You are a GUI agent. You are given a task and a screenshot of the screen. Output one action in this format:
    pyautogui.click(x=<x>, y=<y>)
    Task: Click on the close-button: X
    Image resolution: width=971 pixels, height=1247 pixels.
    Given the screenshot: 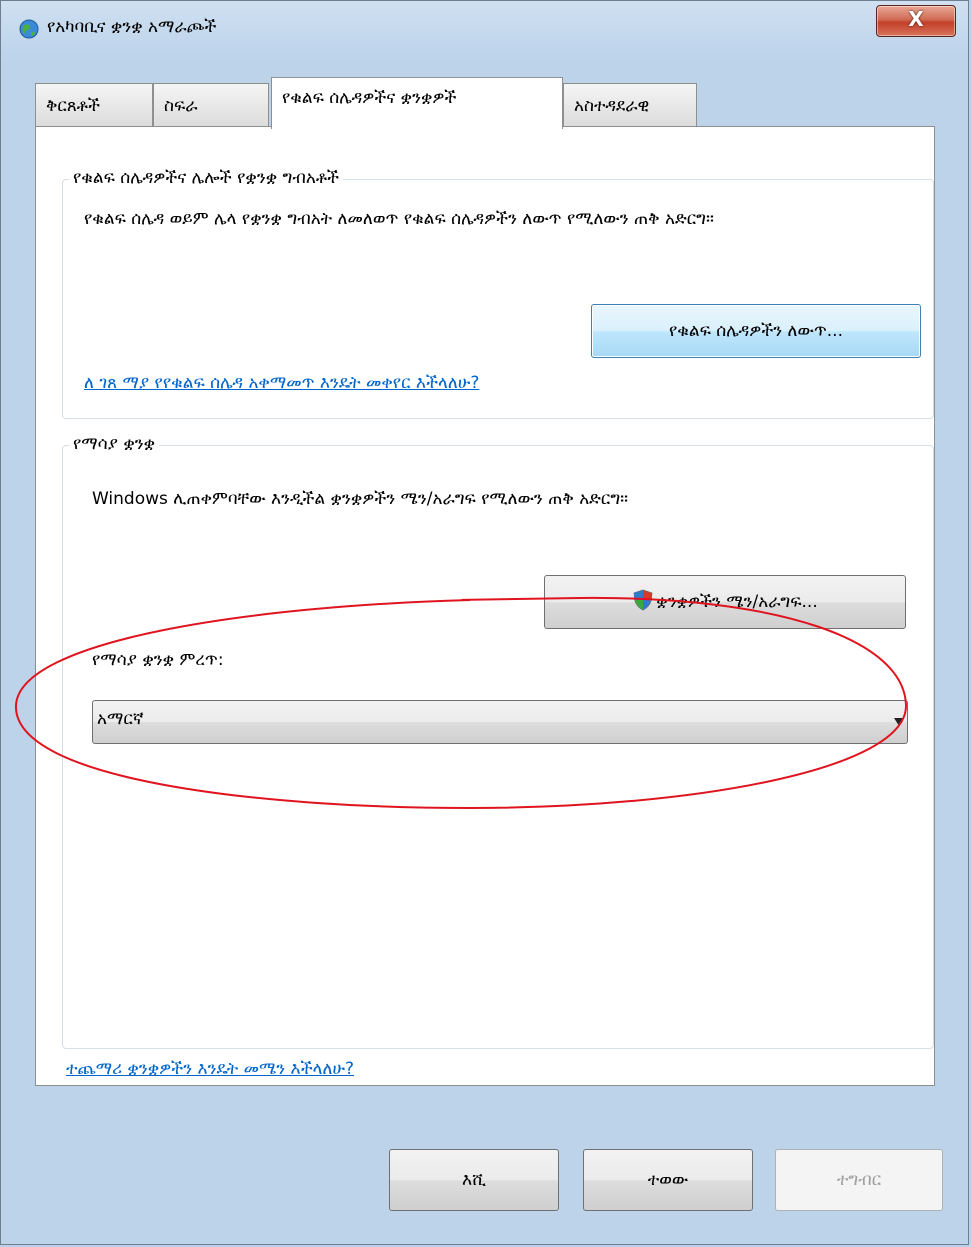 What is the action you would take?
    pyautogui.click(x=916, y=21)
    